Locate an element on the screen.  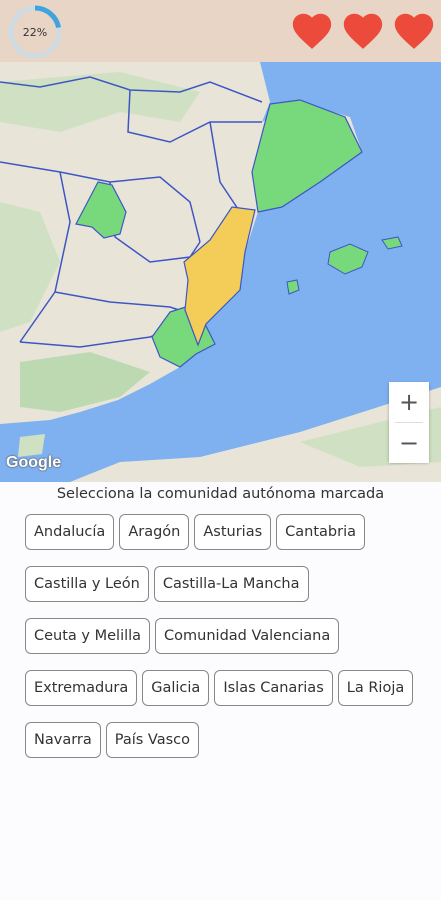
google-logo: Google is located at coordinates (33, 463).